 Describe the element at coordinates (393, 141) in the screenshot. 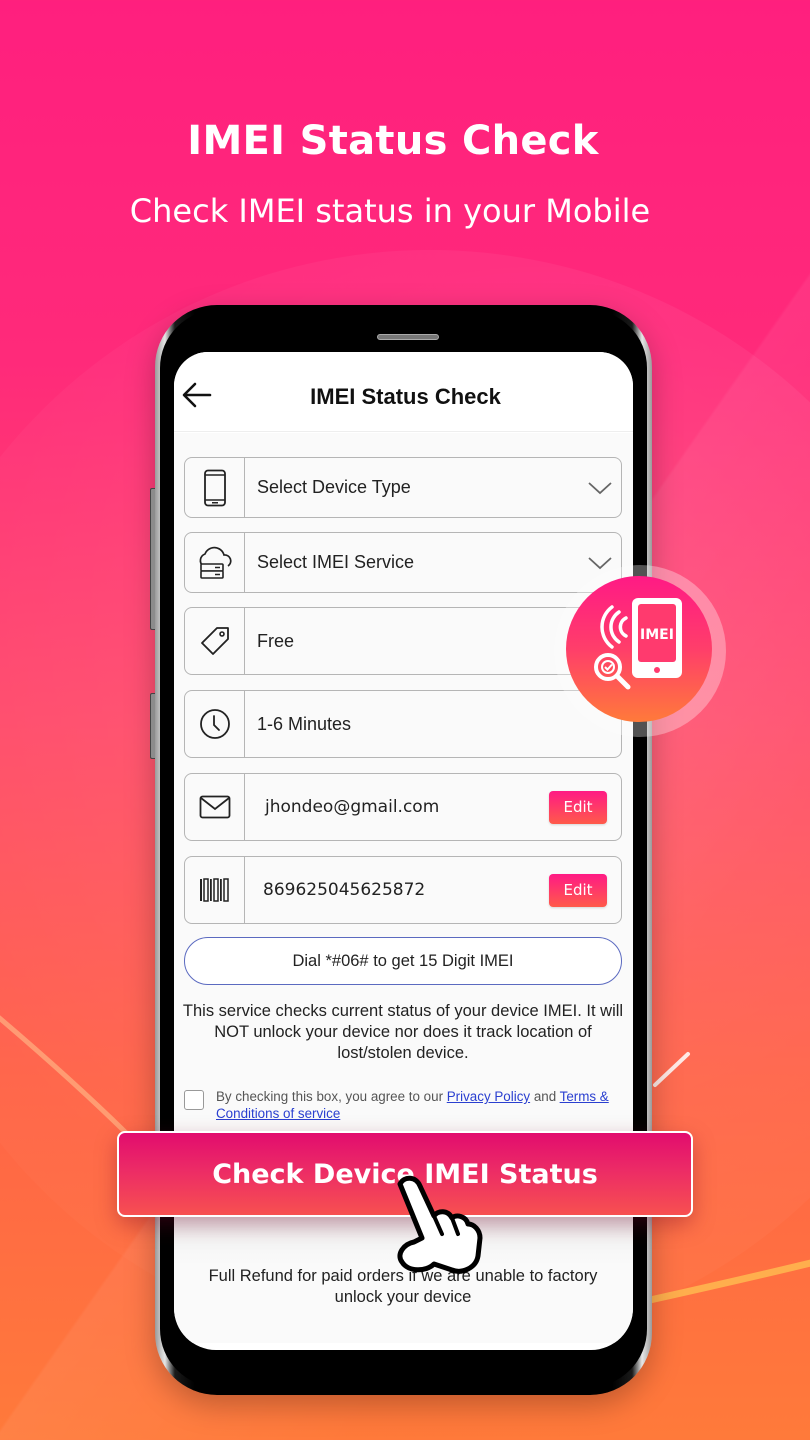

I see `hero-title: IMEI Status Check` at that location.